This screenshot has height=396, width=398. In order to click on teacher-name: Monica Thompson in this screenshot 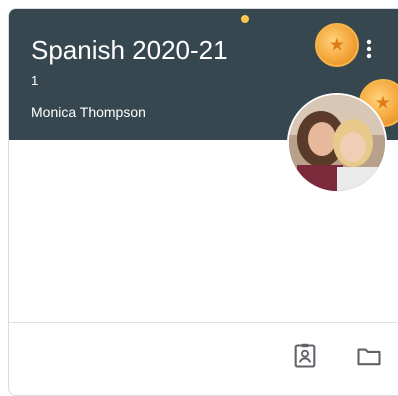, I will do `click(88, 112)`.